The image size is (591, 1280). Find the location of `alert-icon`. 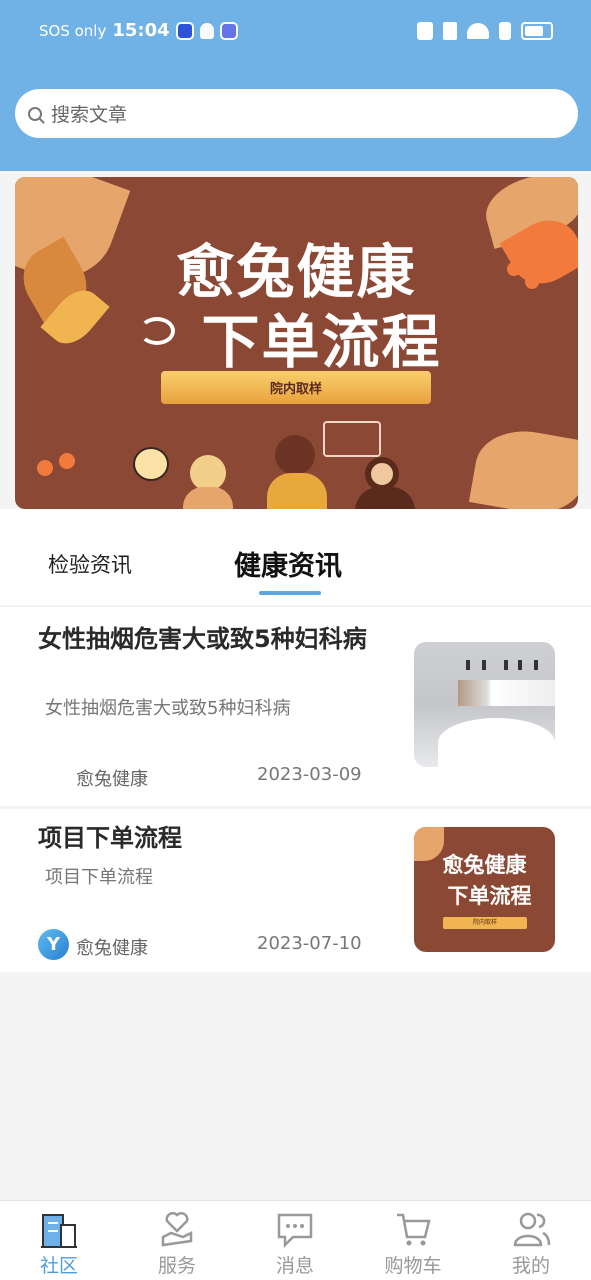

alert-icon is located at coordinates (505, 31).